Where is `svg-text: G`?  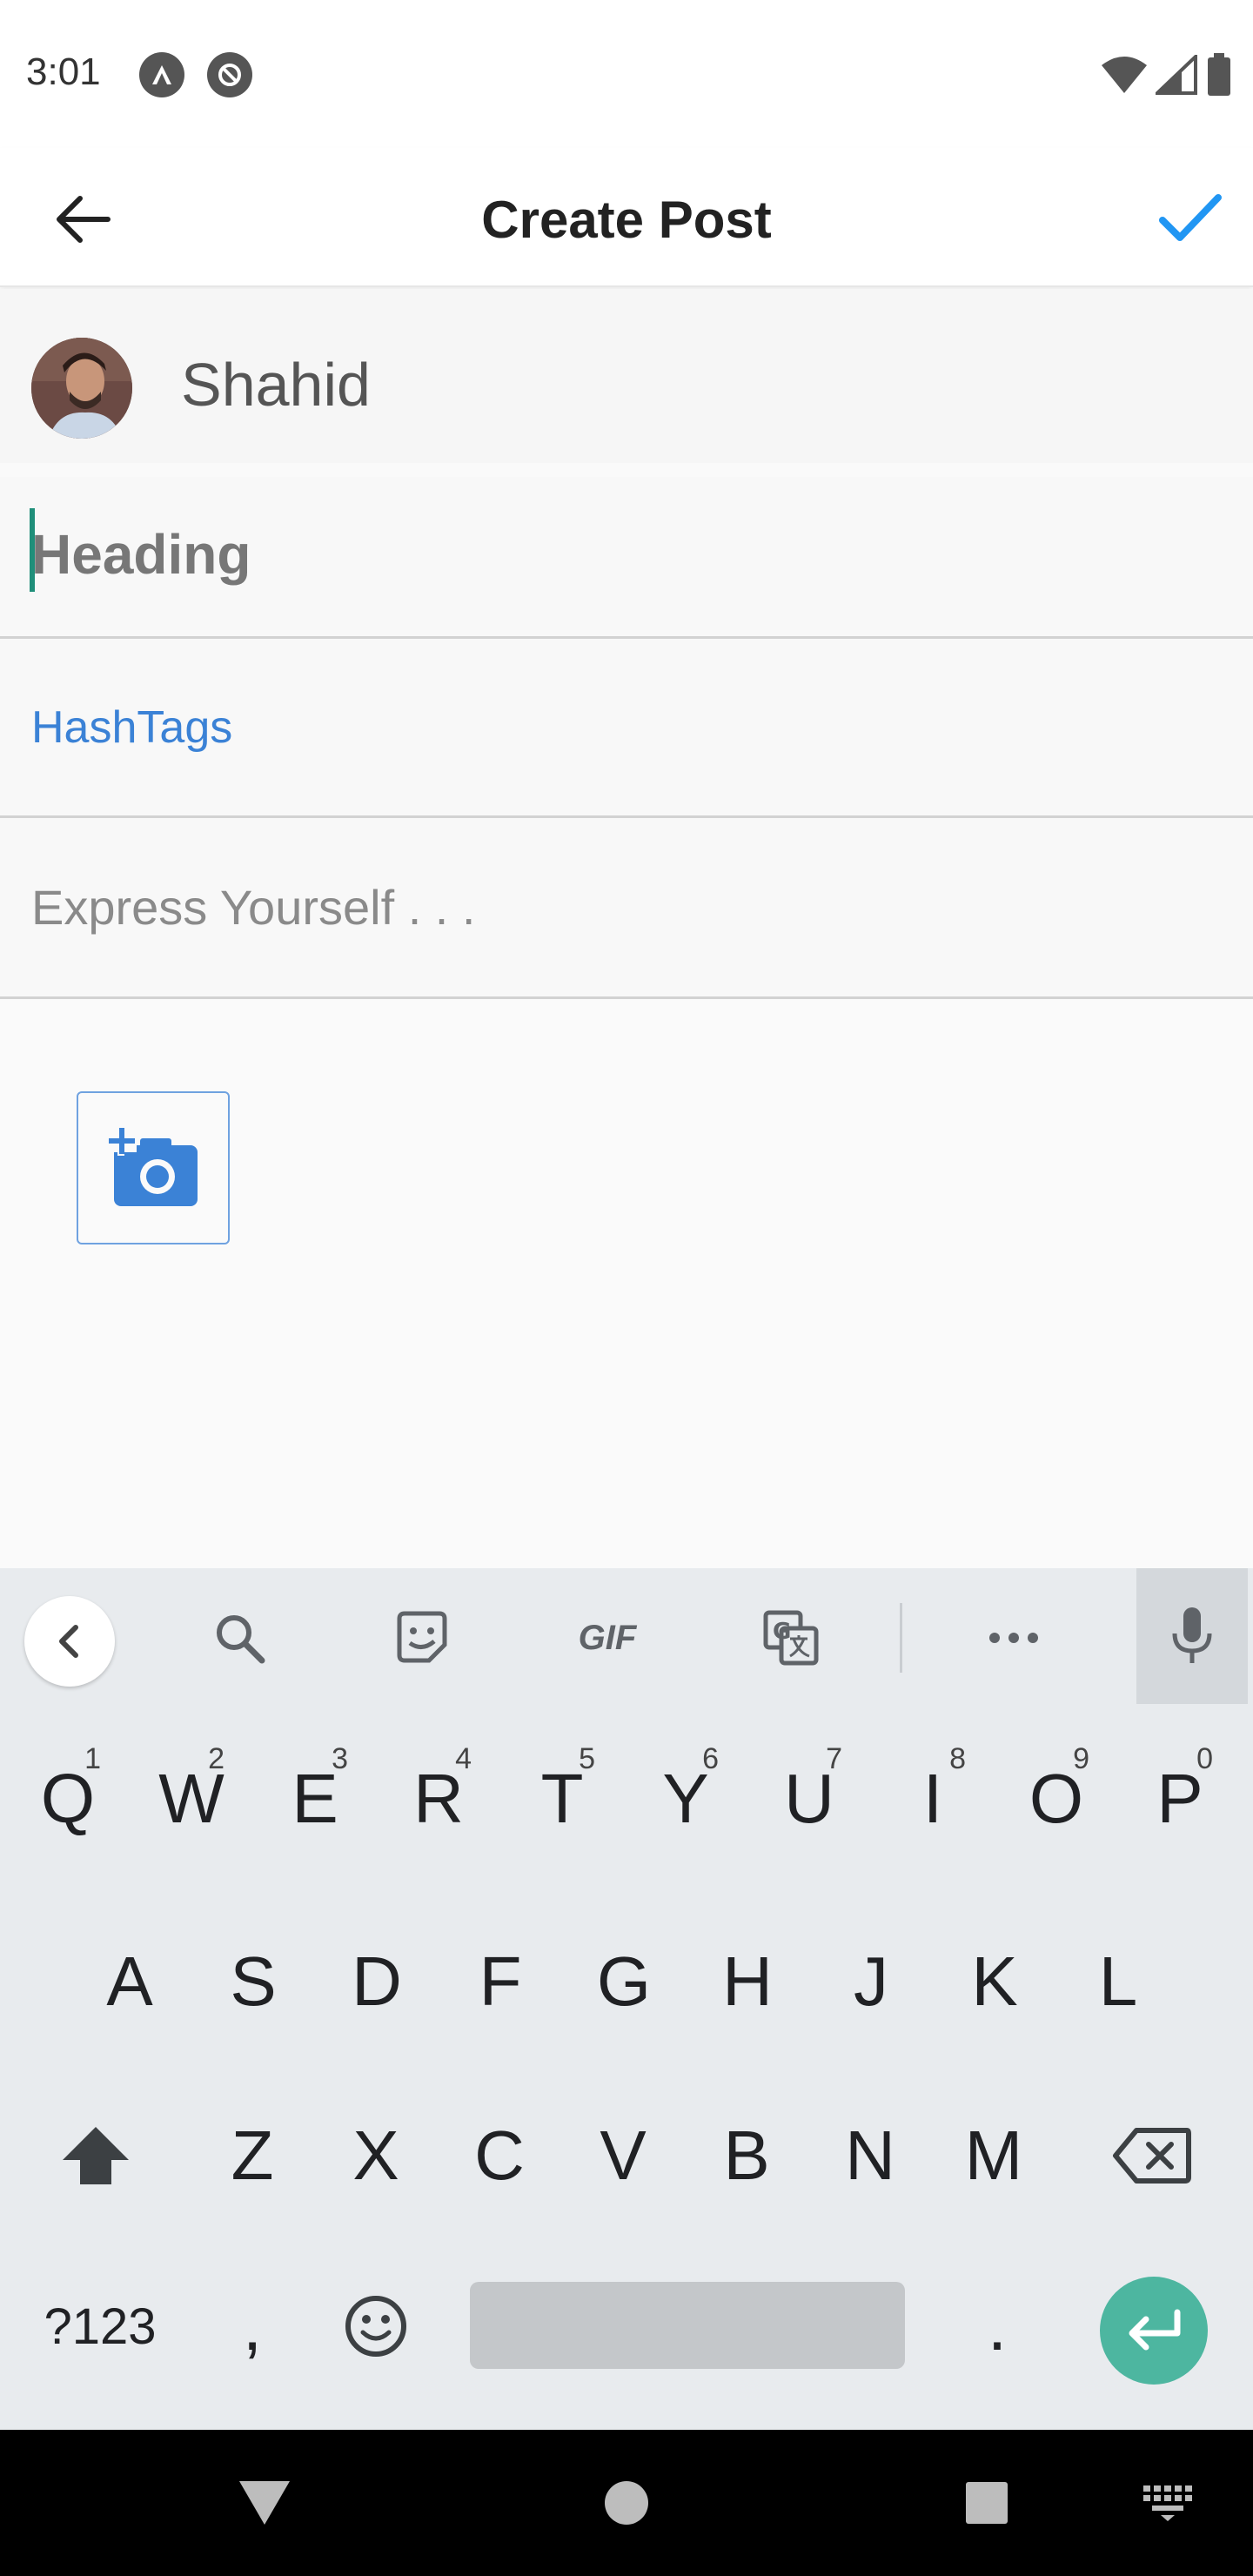
svg-text: G is located at coordinates (782, 1632).